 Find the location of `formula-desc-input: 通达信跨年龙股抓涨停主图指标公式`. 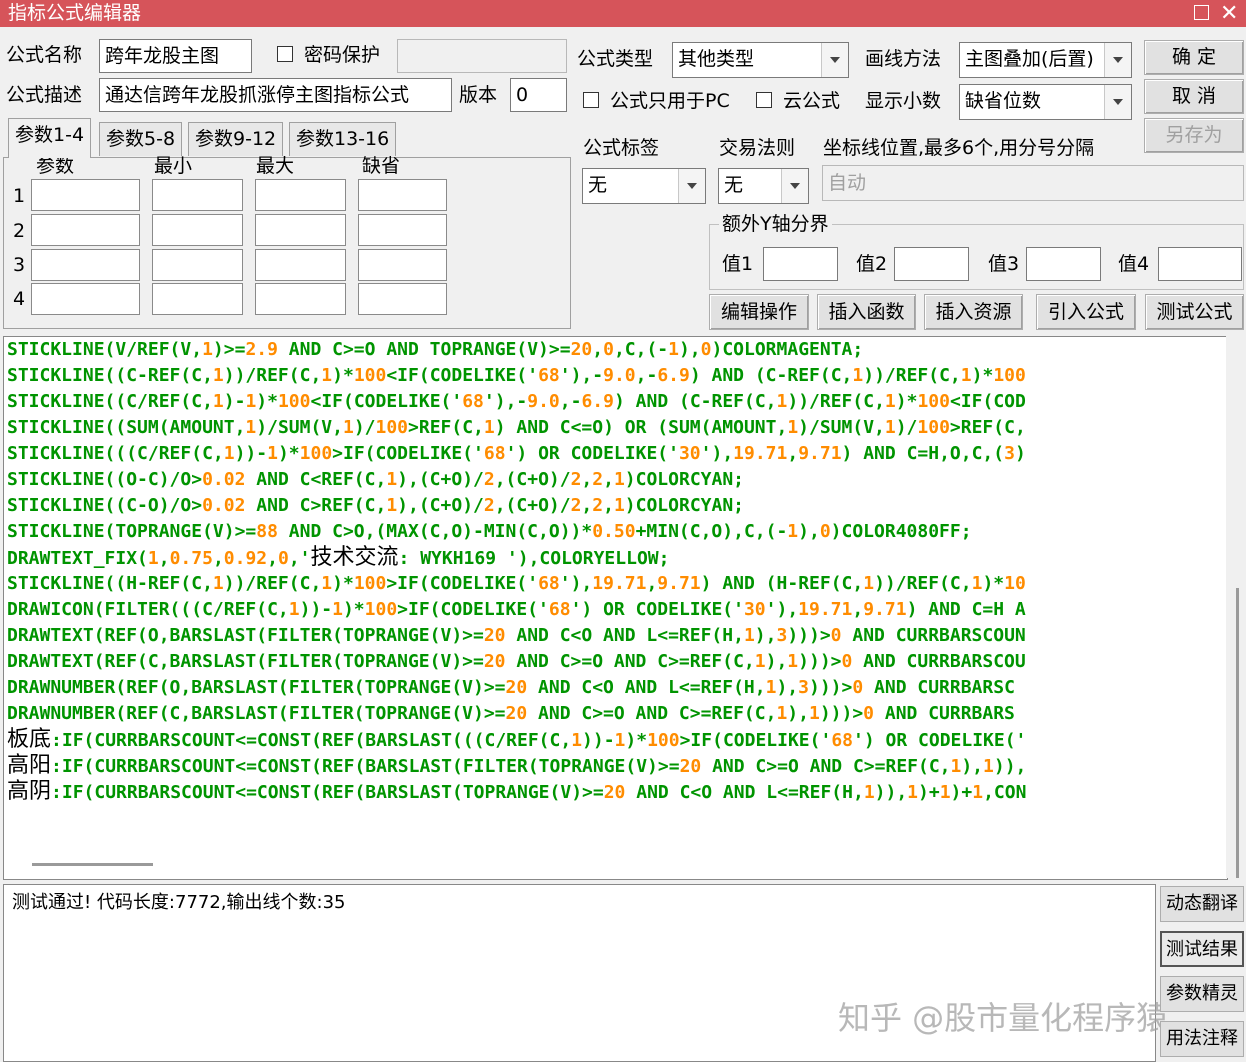

formula-desc-input: 通达信跨年龙股抓涨停主图指标公式 is located at coordinates (275, 95).